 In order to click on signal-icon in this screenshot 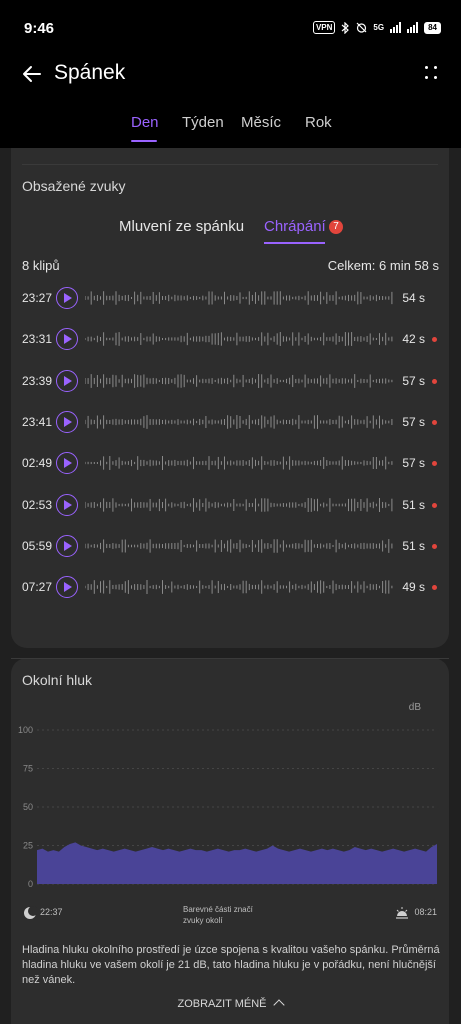, I will do `click(396, 27)`.